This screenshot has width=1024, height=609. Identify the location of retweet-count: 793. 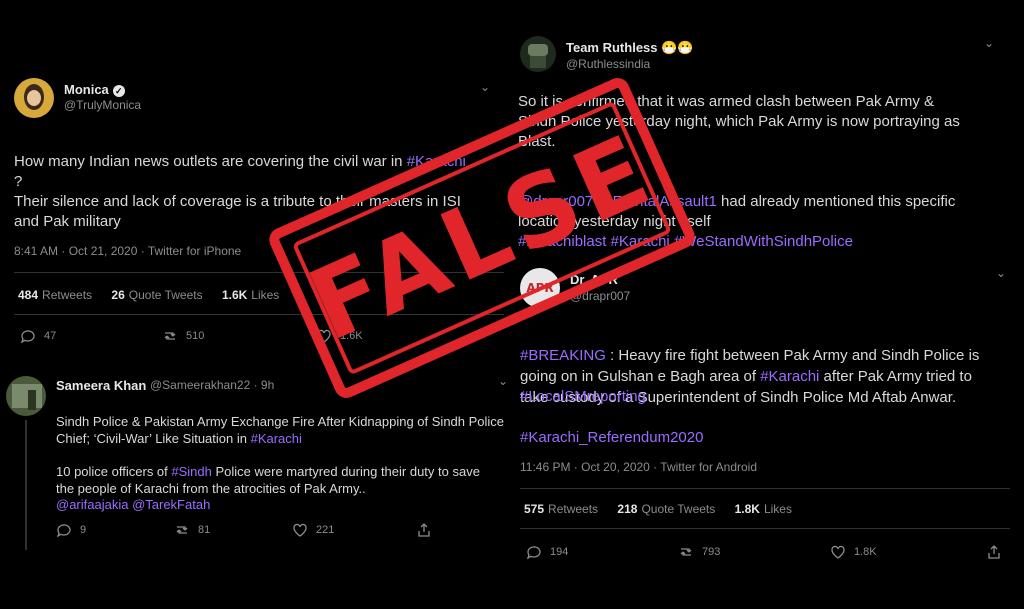
(711, 552).